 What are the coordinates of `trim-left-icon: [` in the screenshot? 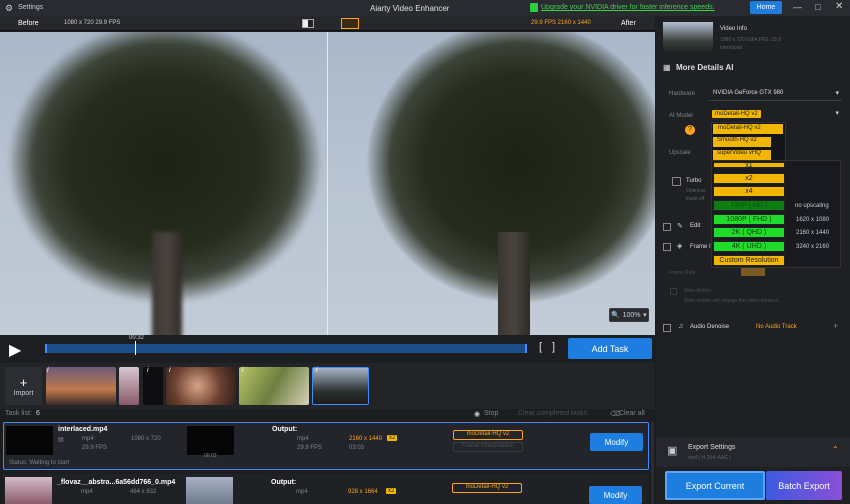 It's located at (540, 347).